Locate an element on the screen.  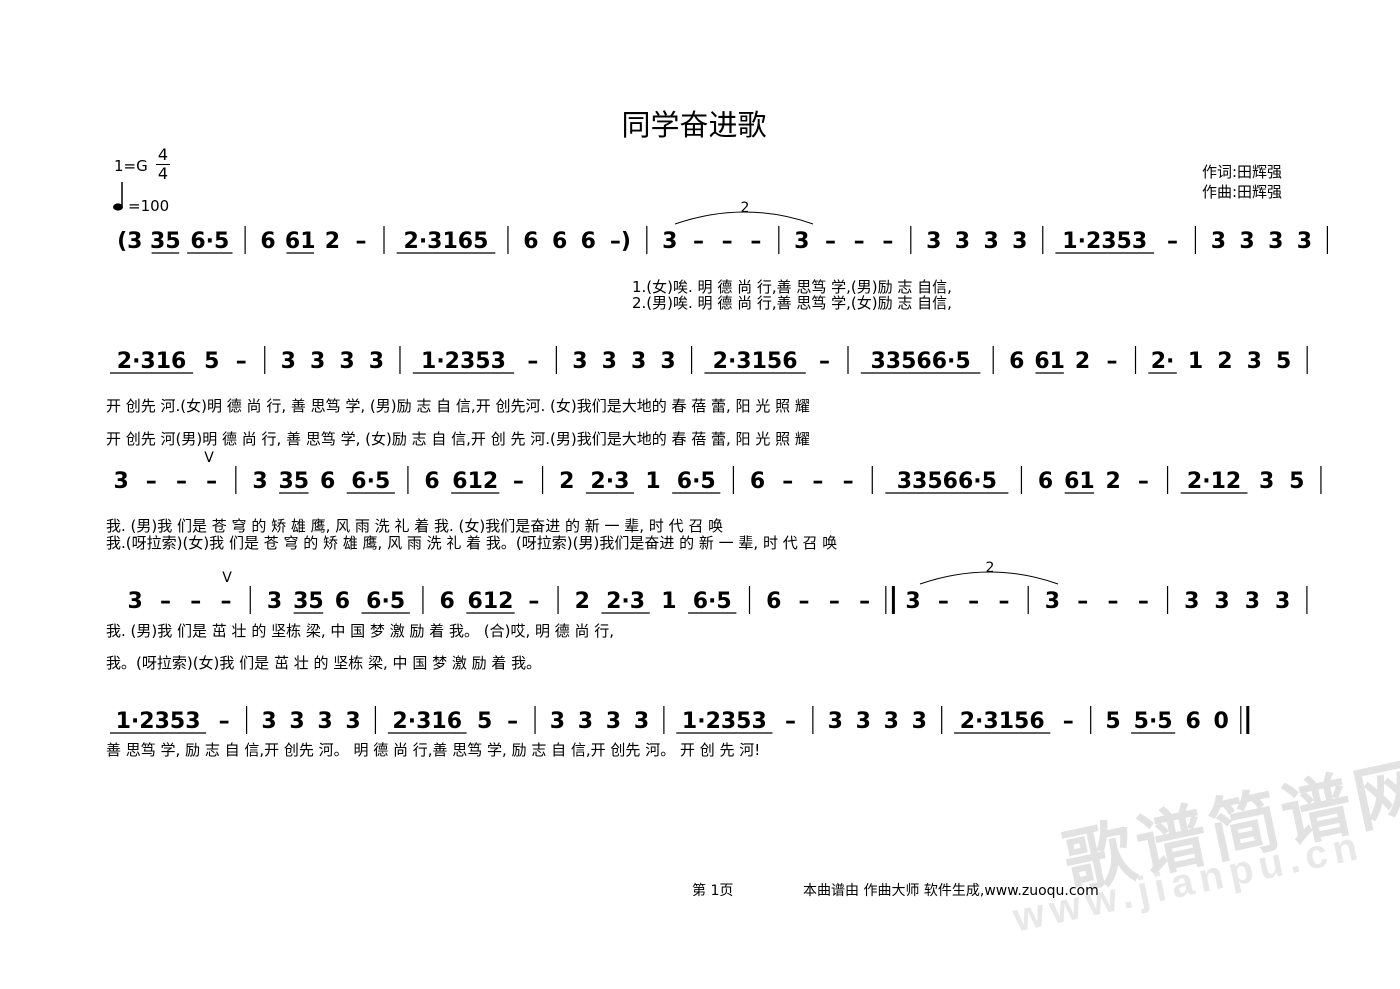
note-group: 5·5 is located at coordinates (1153, 721).